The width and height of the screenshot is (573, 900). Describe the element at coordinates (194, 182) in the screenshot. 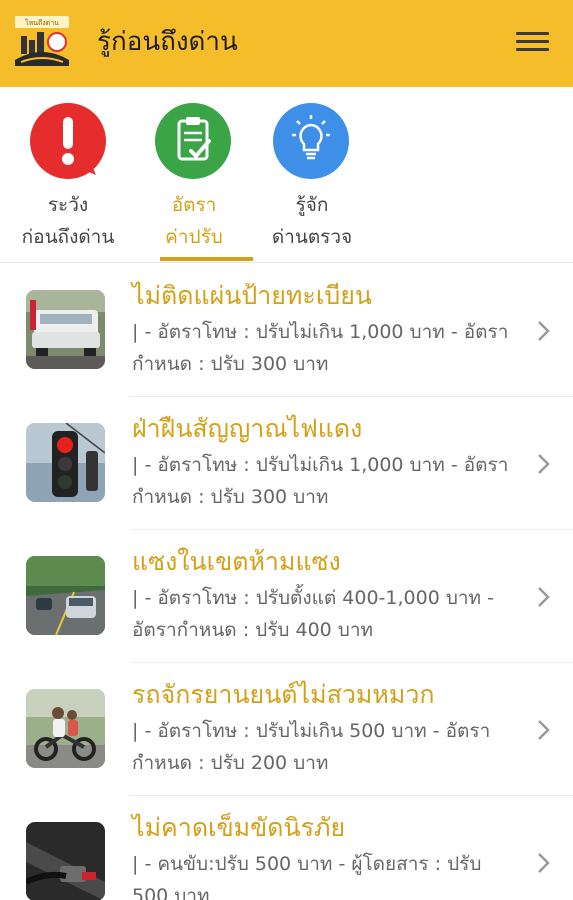

I see `tab-fine-rates: อัตรา ค่าปรับ` at that location.